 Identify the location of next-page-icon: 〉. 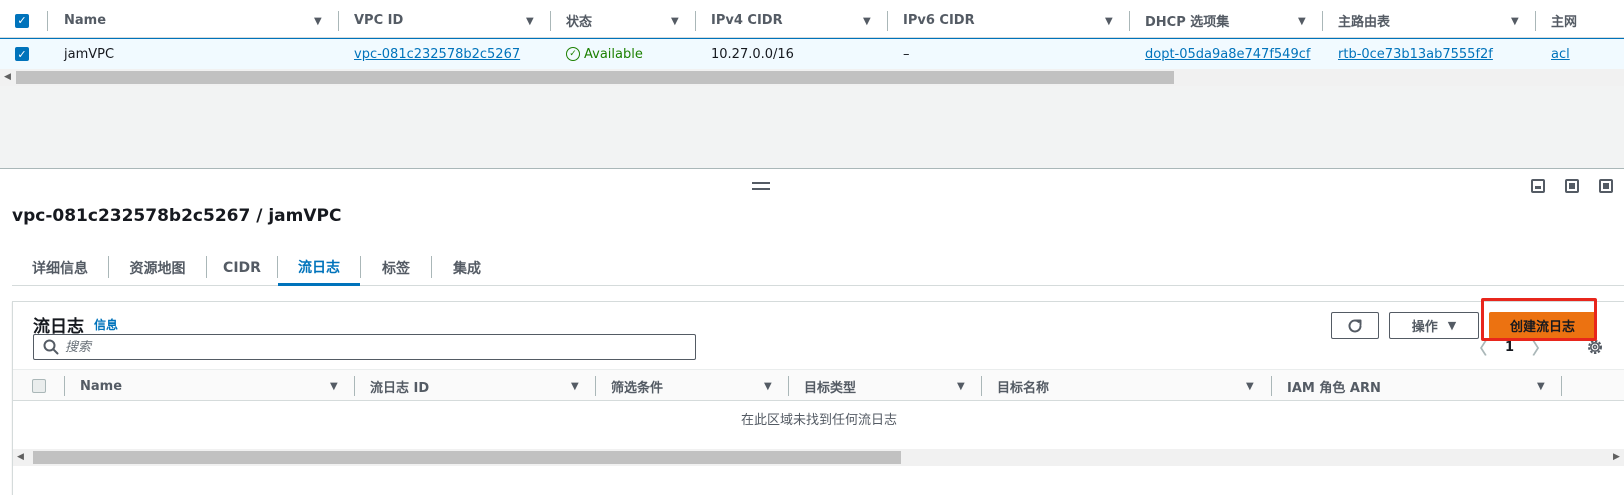
(1540, 347).